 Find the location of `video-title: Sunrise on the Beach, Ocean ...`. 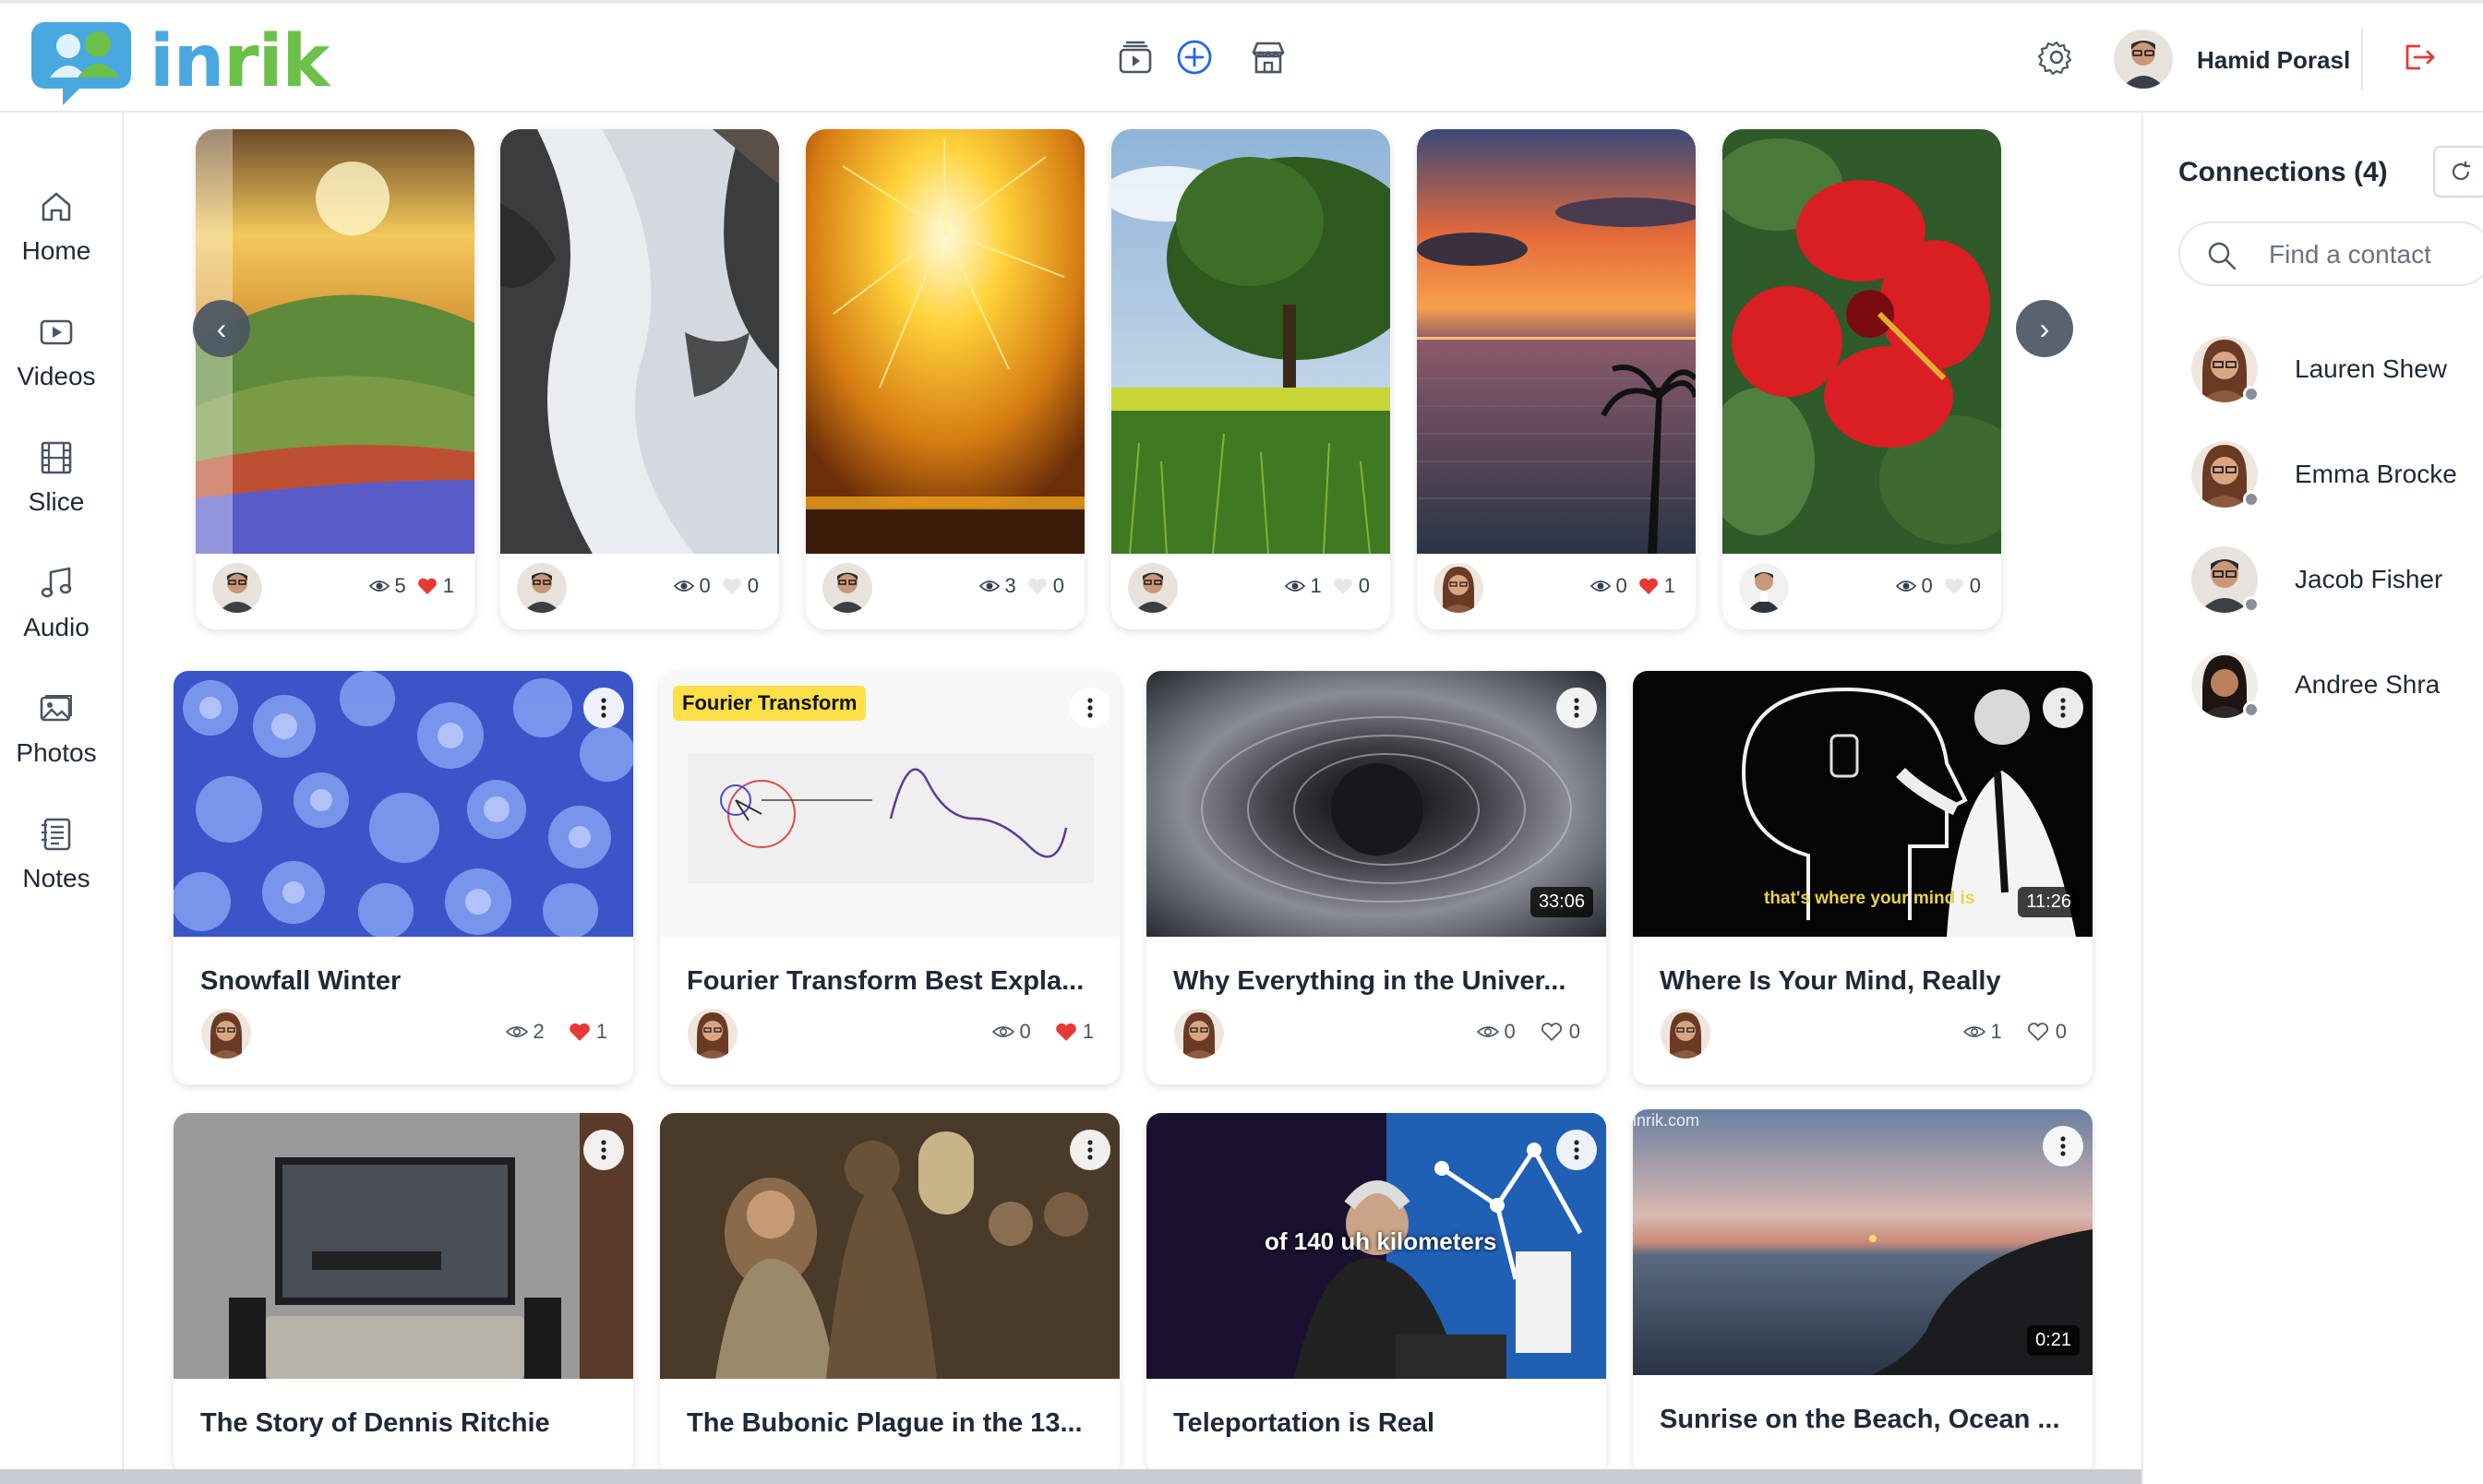

video-title: Sunrise on the Beach, Ocean ... is located at coordinates (1868, 1420).